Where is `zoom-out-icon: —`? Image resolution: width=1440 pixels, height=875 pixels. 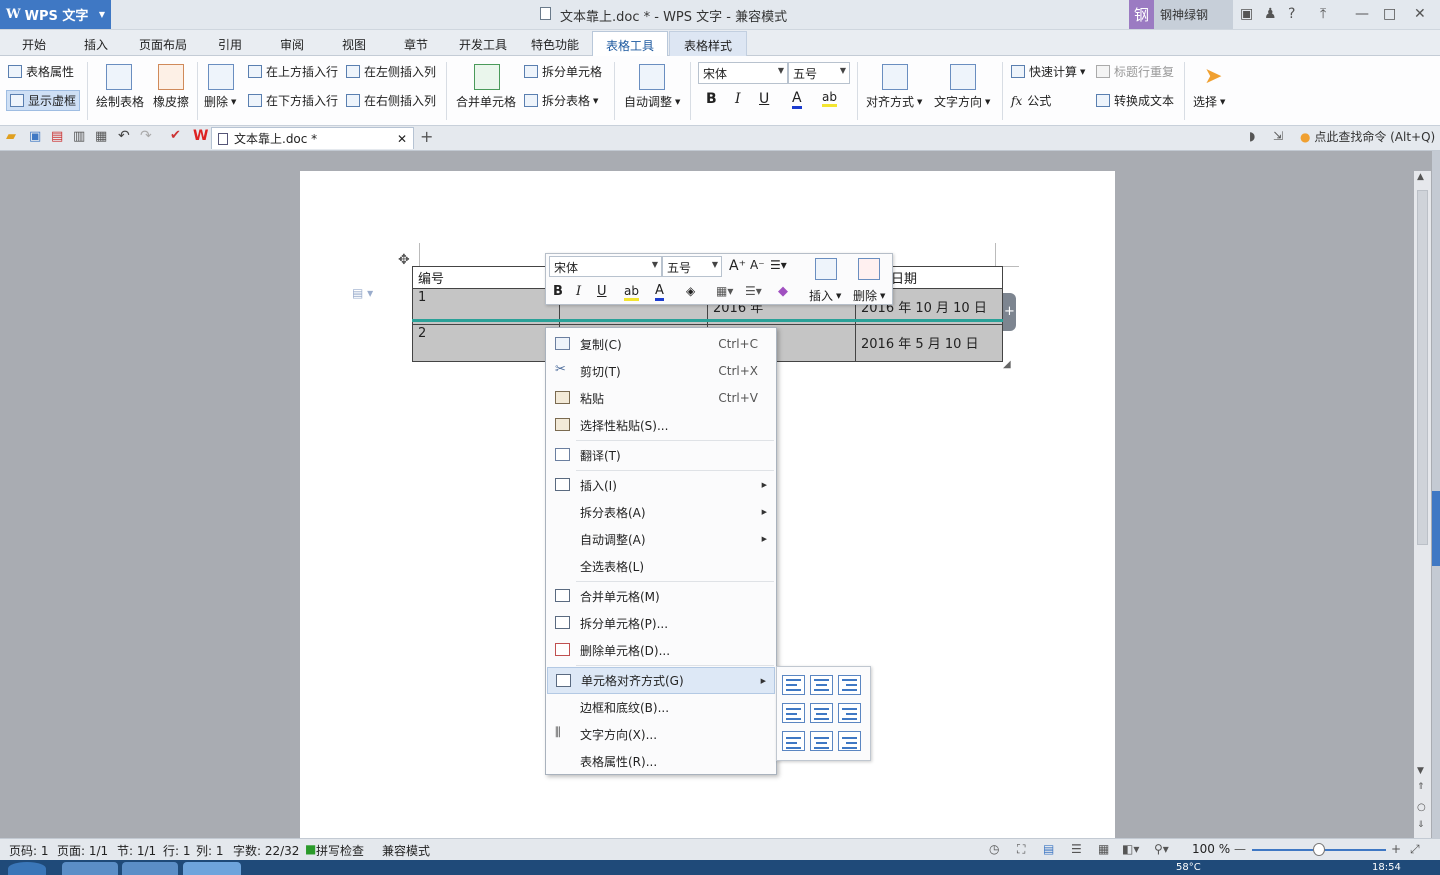 zoom-out-icon: — is located at coordinates (1240, 849).